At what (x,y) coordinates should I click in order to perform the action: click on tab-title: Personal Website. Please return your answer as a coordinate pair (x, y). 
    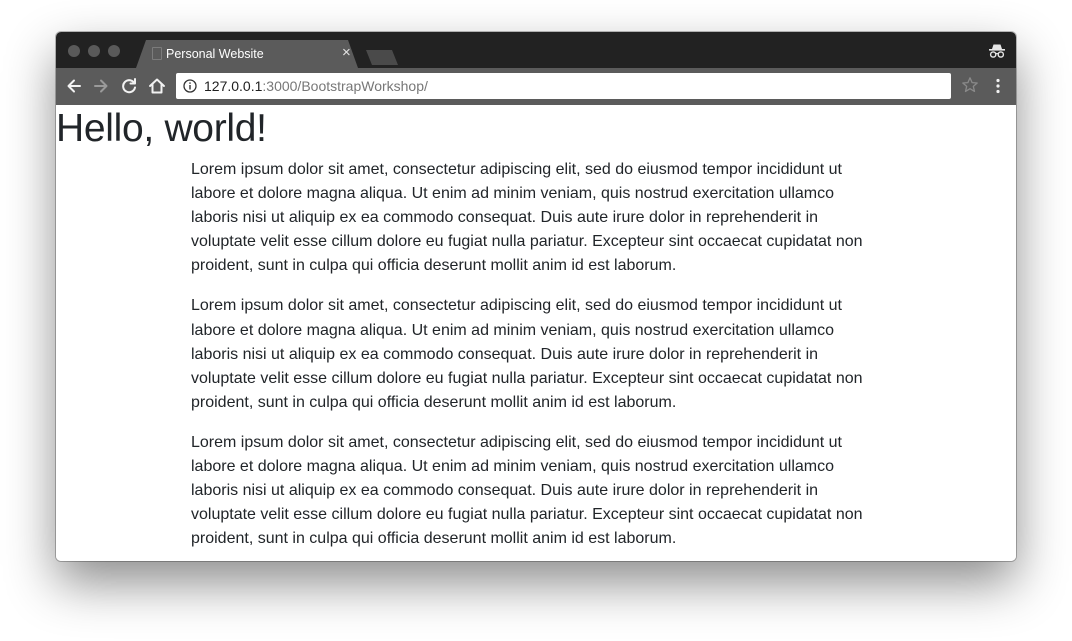
    Looking at the image, I should click on (215, 54).